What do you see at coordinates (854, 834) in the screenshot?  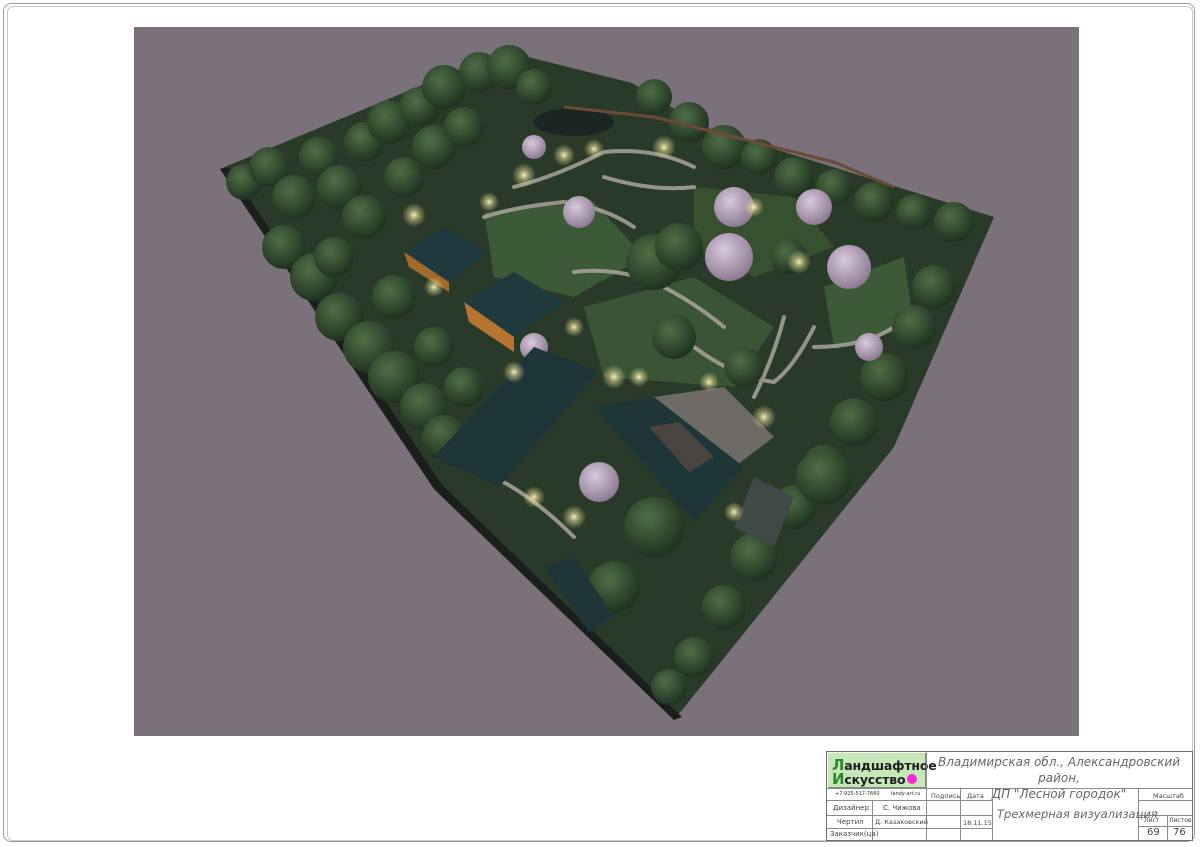 I see `client-label: Заказчик(ца)` at bounding box center [854, 834].